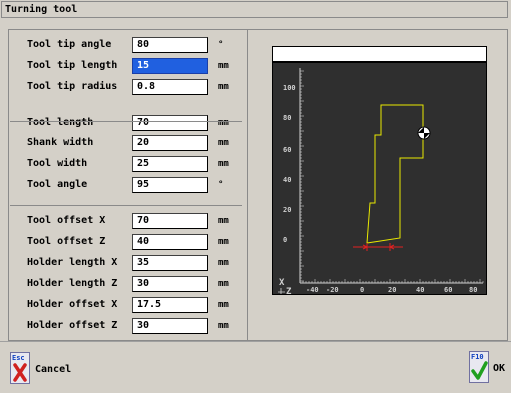 The width and height of the screenshot is (511, 393). I want to click on tool-outline, so click(395, 174).